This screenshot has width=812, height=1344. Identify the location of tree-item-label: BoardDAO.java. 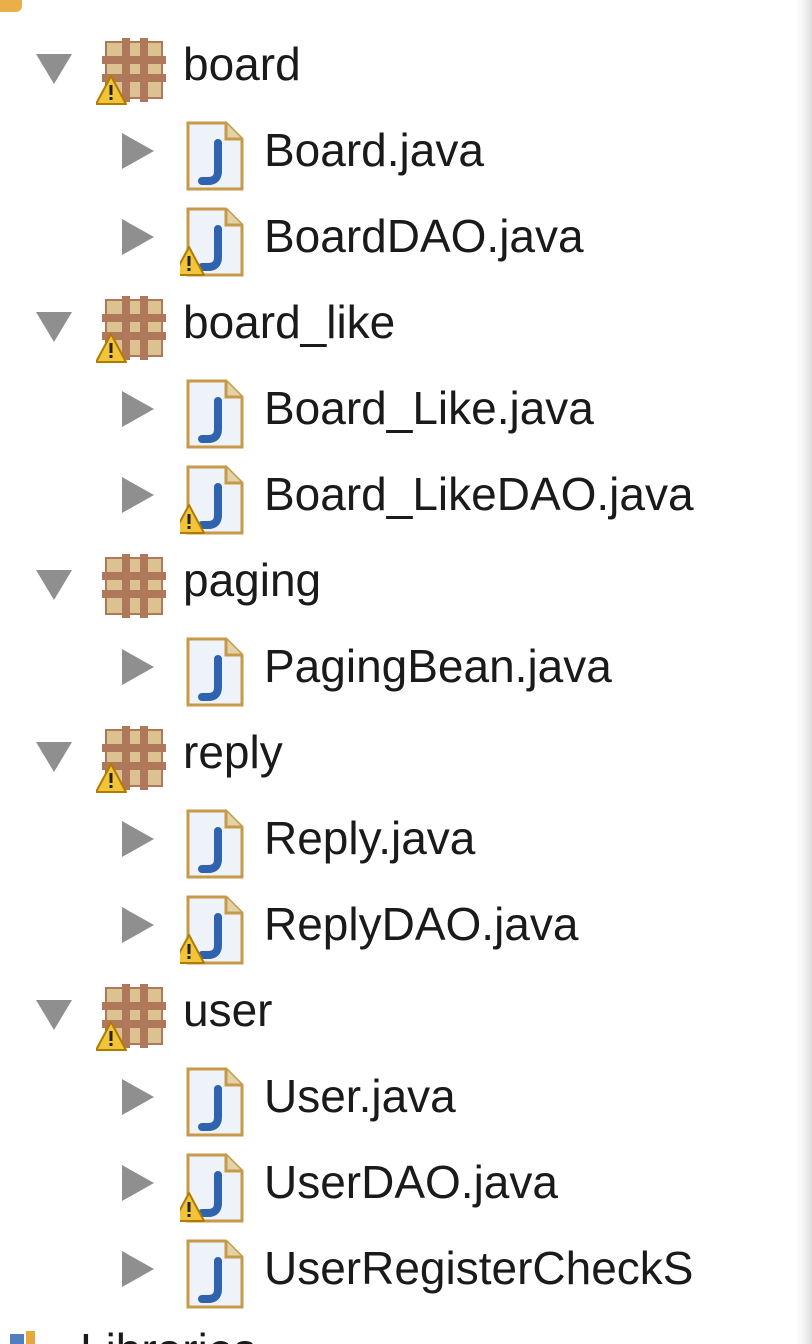
(424, 236).